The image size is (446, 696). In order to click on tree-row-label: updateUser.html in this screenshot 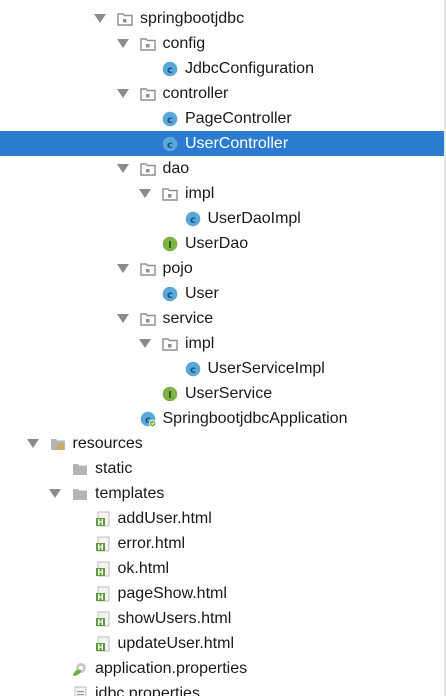, I will do `click(176, 643)`.